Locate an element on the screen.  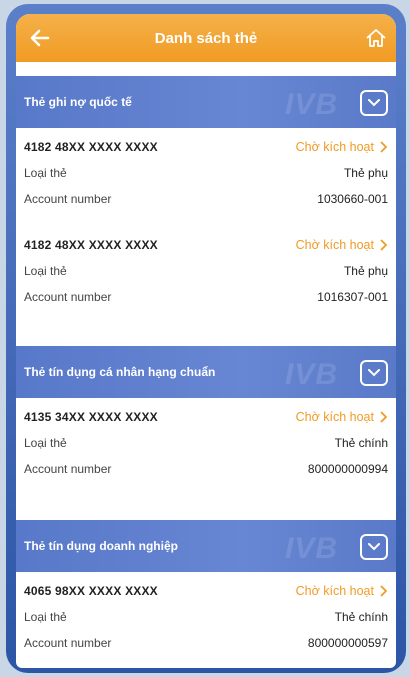
card-number: 4065 98XX XXXX XXXX is located at coordinates (91, 591).